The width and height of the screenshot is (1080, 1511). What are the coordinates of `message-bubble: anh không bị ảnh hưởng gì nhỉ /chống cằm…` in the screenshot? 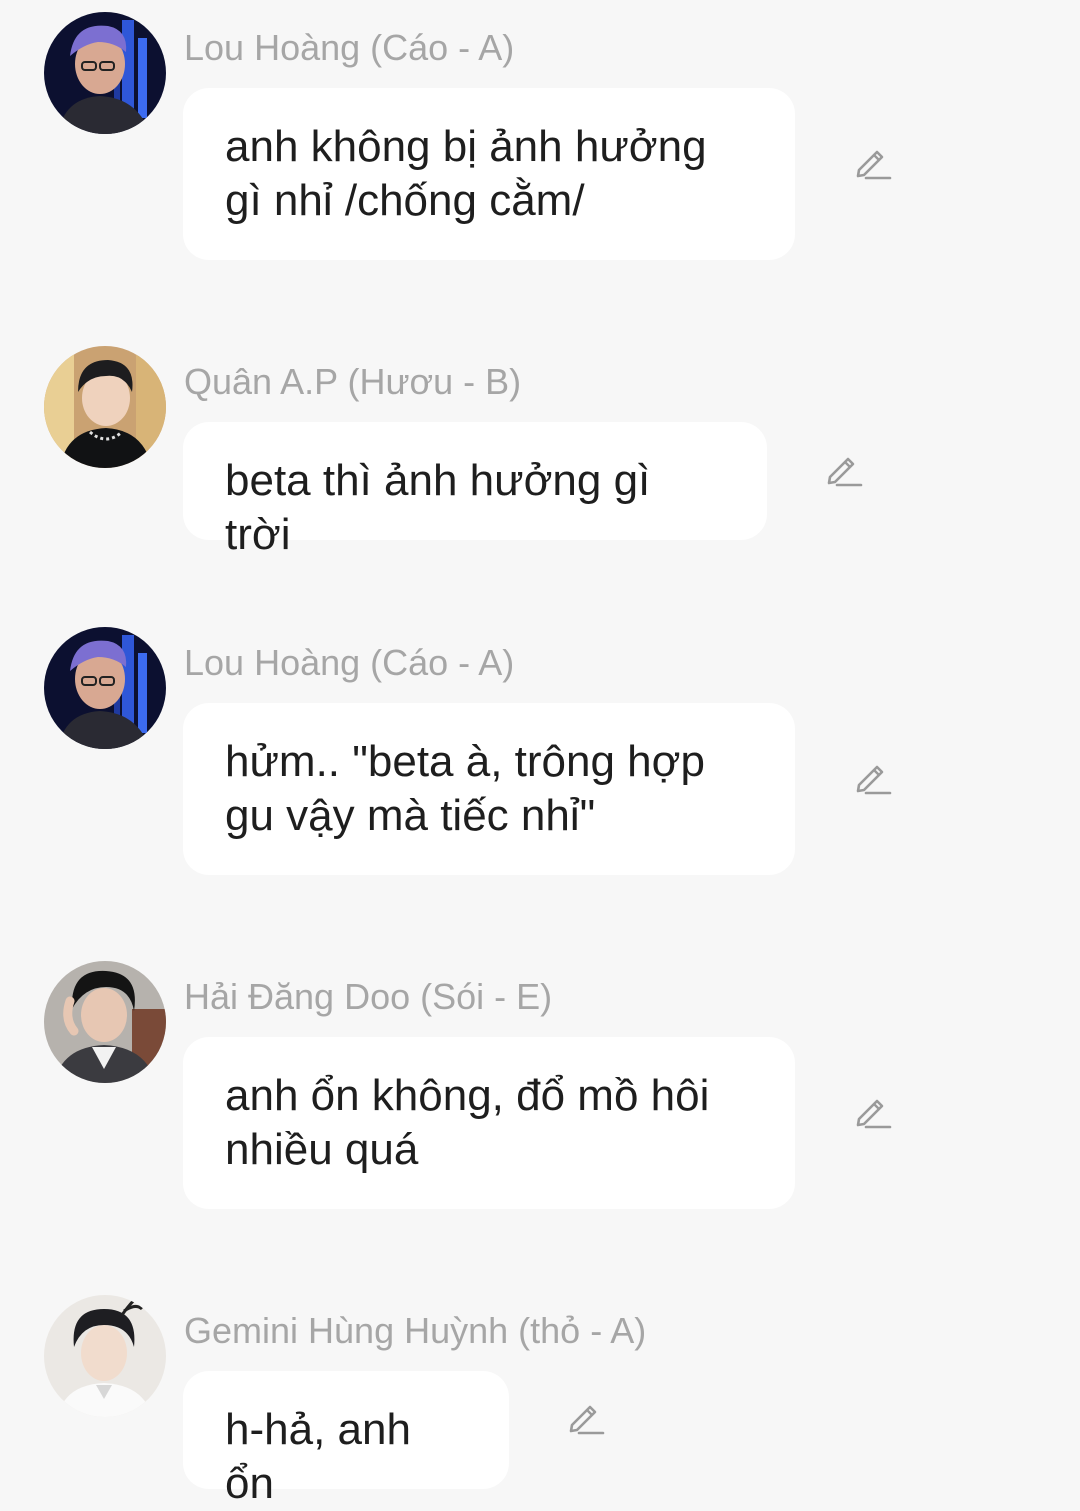 It's located at (489, 174).